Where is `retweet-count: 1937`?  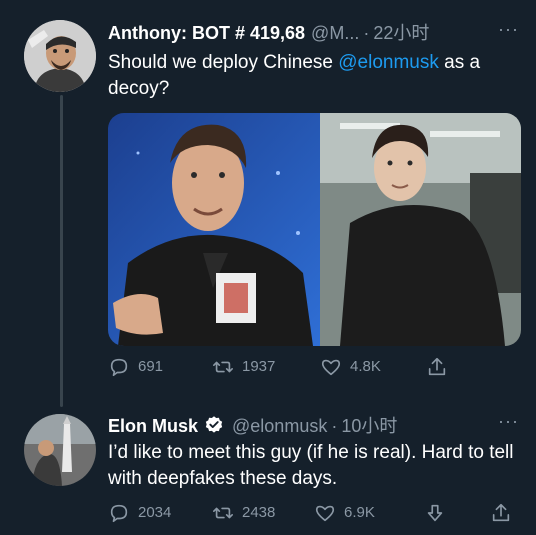 retweet-count: 1937 is located at coordinates (259, 366).